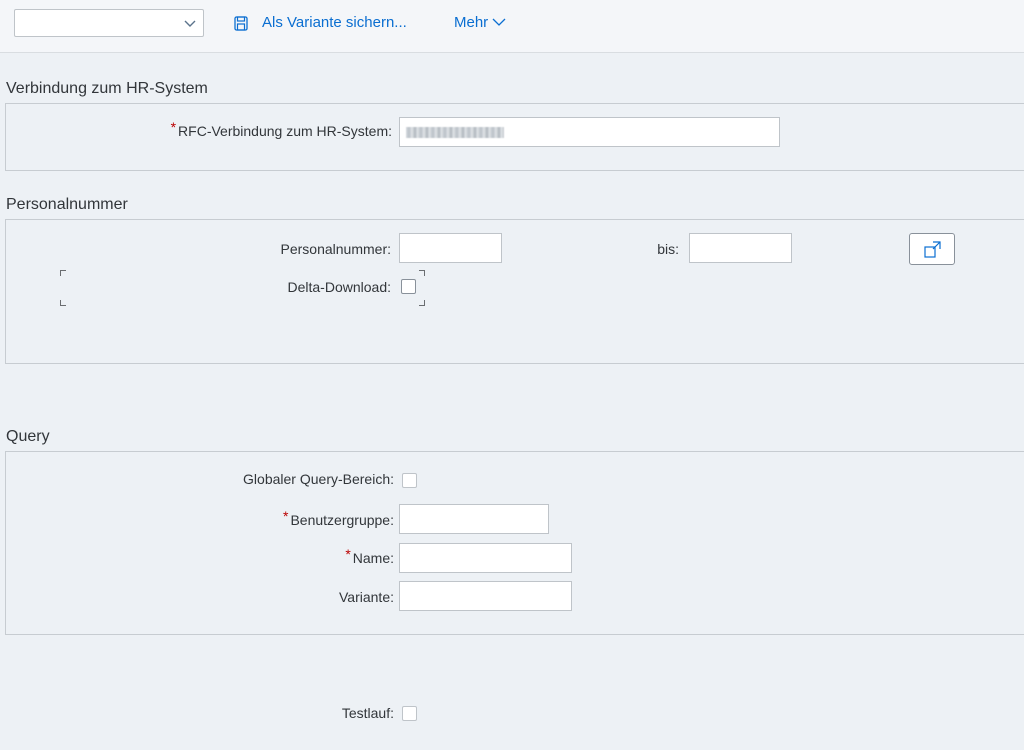  What do you see at coordinates (409, 713) in the screenshot?
I see `test-run-checkbox` at bounding box center [409, 713].